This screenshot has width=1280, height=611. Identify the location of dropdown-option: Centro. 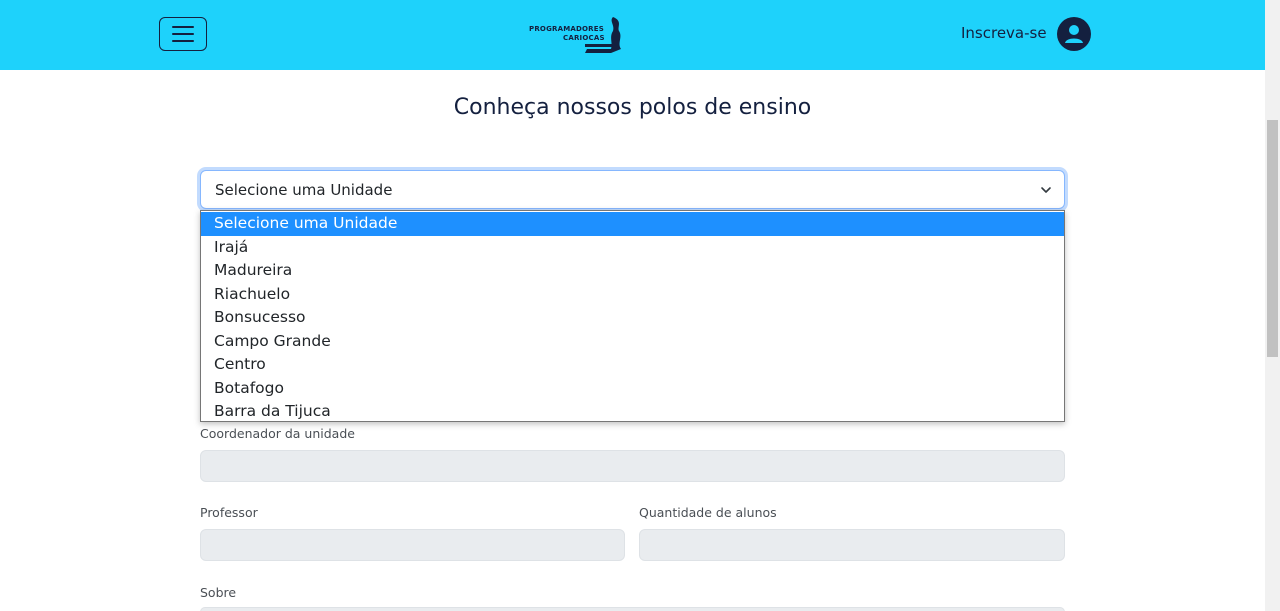
(632, 365).